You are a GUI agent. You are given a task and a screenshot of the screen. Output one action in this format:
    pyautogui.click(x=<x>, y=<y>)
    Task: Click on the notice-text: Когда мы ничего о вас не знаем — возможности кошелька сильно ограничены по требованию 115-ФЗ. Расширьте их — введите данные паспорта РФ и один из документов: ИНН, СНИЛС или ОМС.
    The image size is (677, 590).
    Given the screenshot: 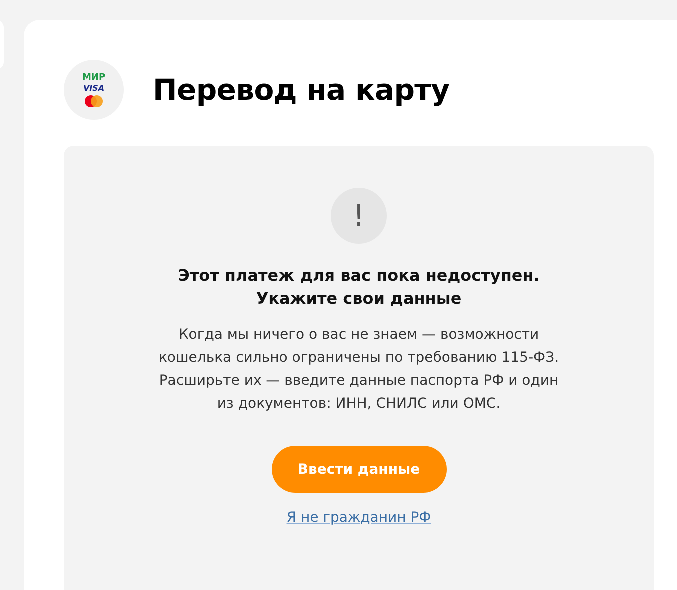 What is the action you would take?
    pyautogui.click(x=359, y=370)
    